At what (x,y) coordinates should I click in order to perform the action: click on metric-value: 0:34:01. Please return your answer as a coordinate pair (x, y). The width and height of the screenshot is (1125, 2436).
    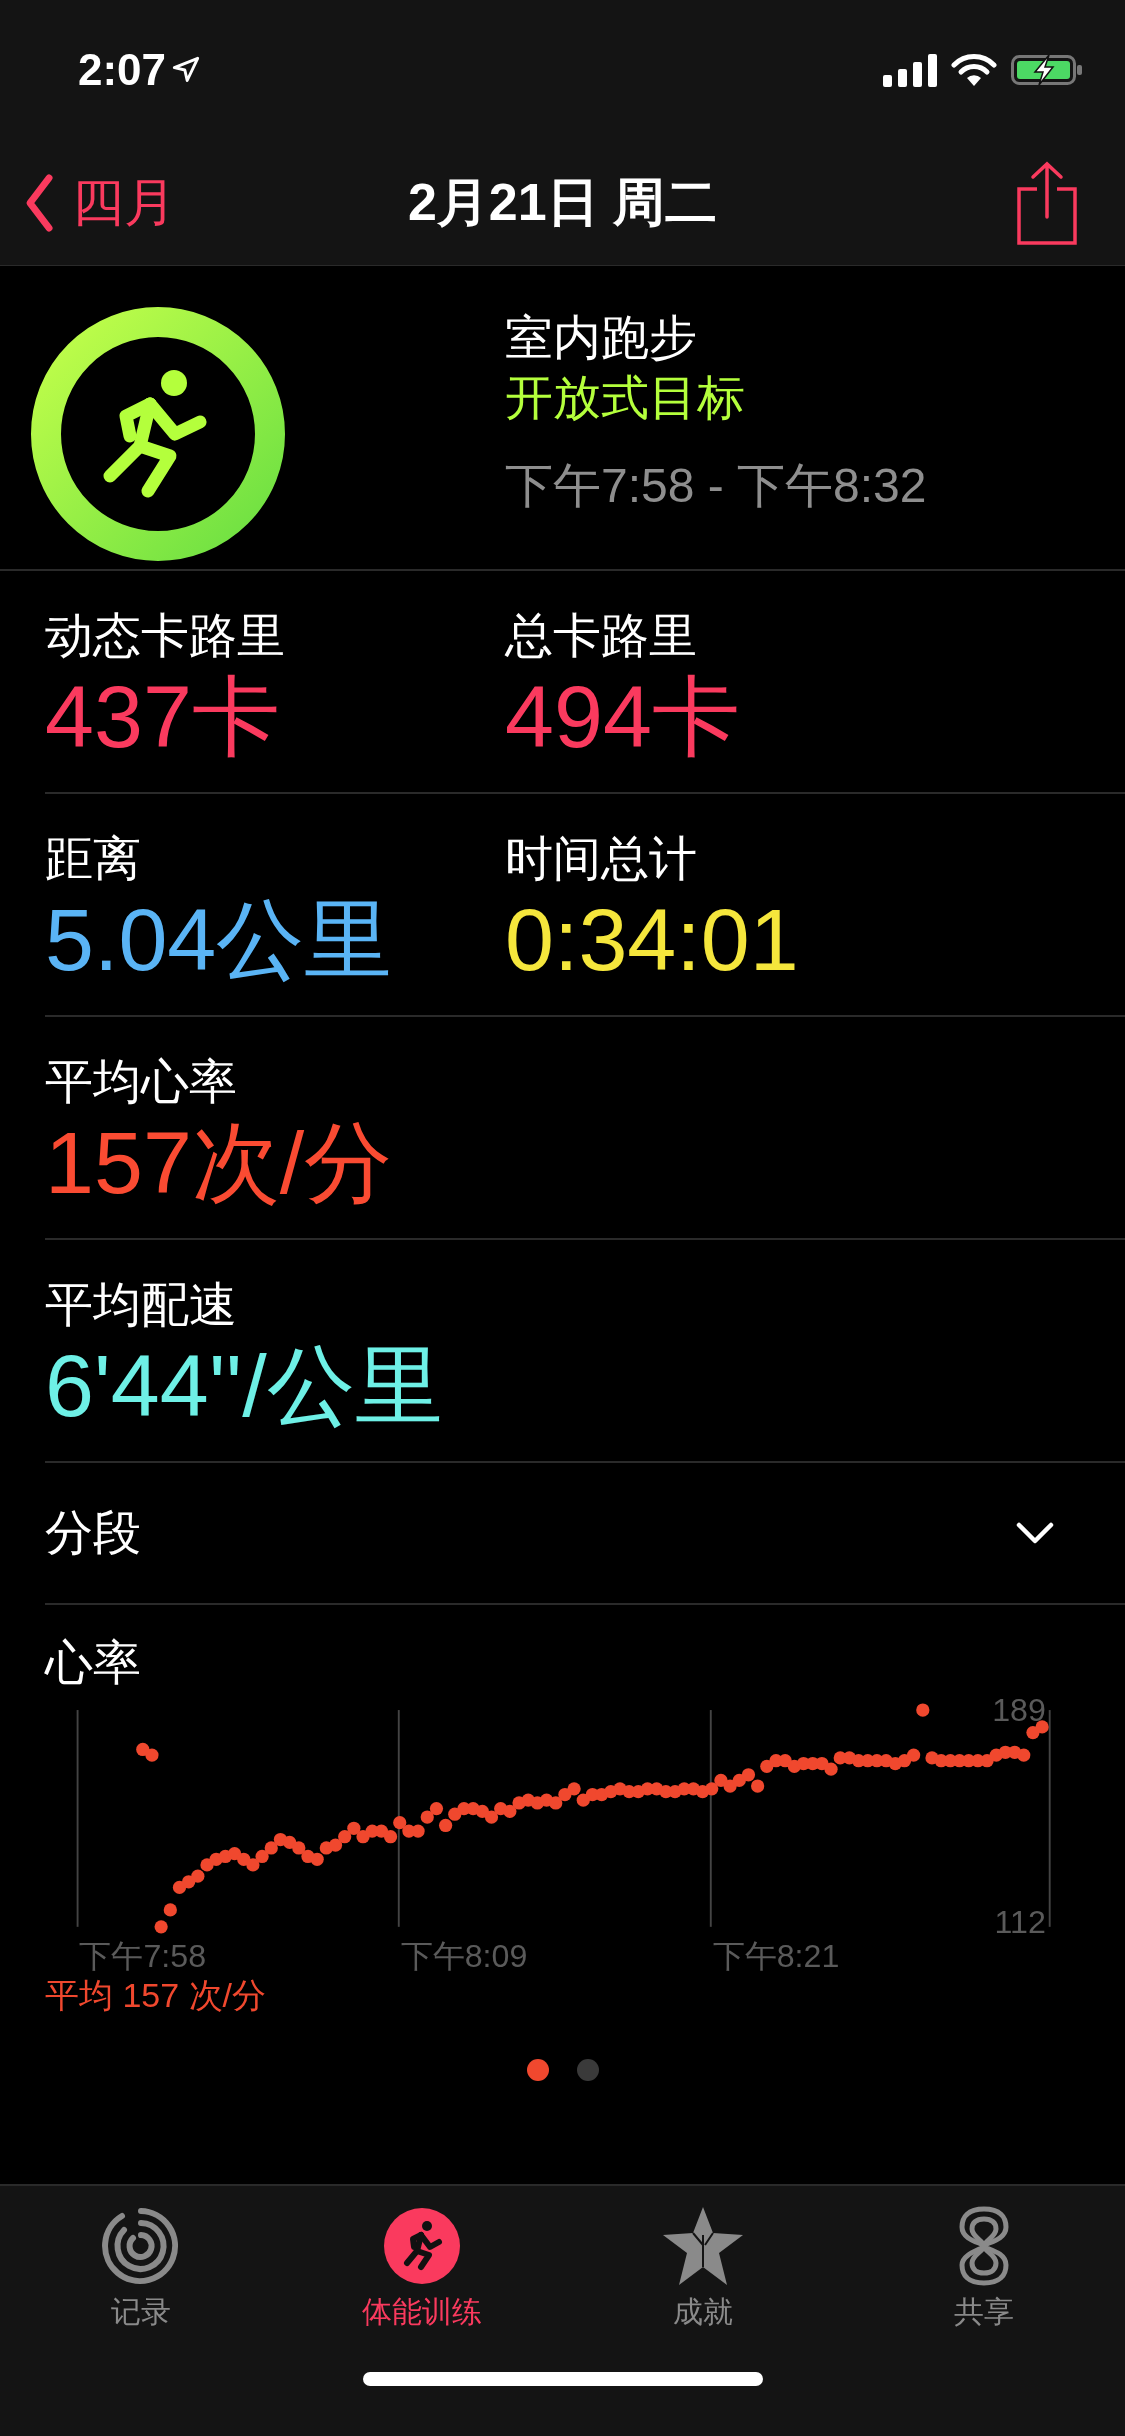
    Looking at the image, I should click on (652, 940).